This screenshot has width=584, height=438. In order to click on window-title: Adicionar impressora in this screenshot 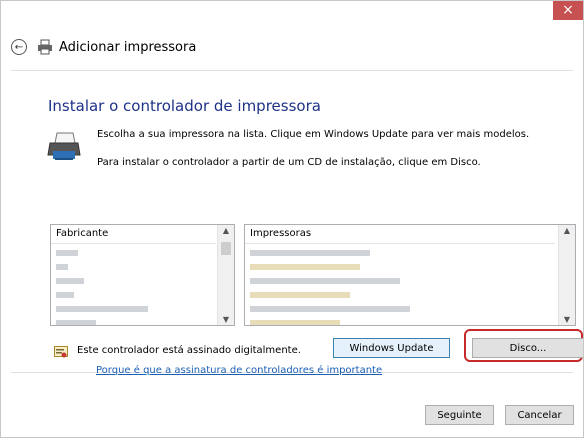, I will do `click(128, 47)`.